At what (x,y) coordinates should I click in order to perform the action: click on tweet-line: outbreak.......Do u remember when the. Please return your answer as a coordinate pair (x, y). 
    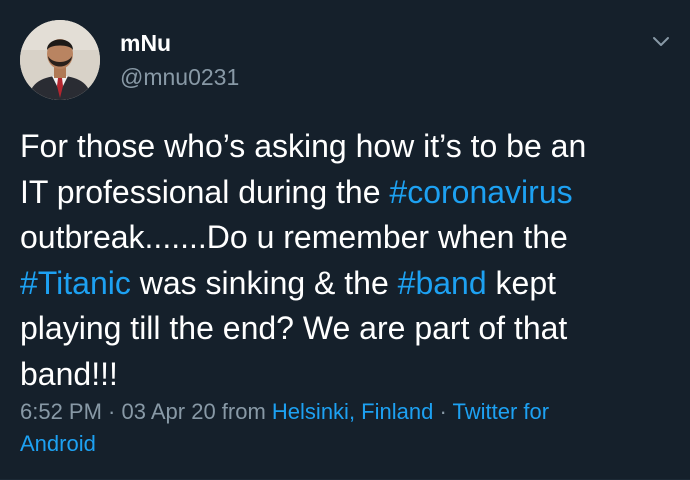
    Looking at the image, I should click on (294, 237).